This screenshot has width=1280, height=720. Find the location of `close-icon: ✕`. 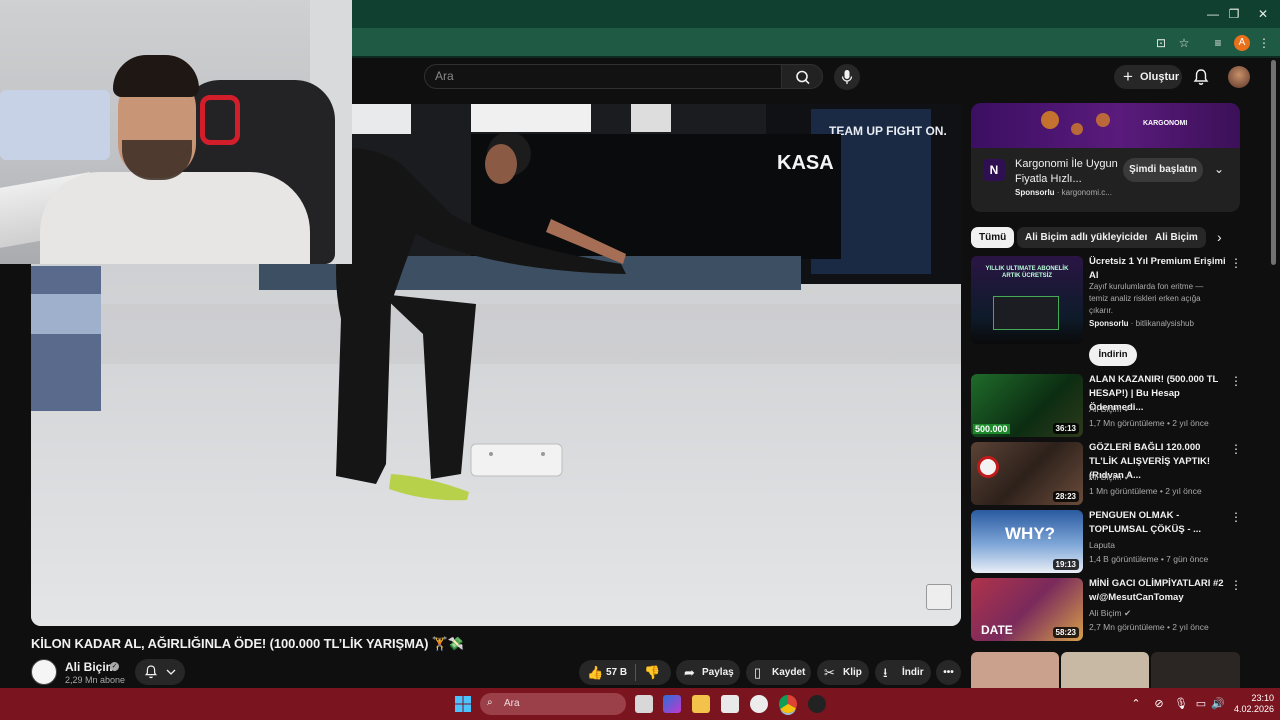

close-icon: ✕ is located at coordinates (1263, 14).